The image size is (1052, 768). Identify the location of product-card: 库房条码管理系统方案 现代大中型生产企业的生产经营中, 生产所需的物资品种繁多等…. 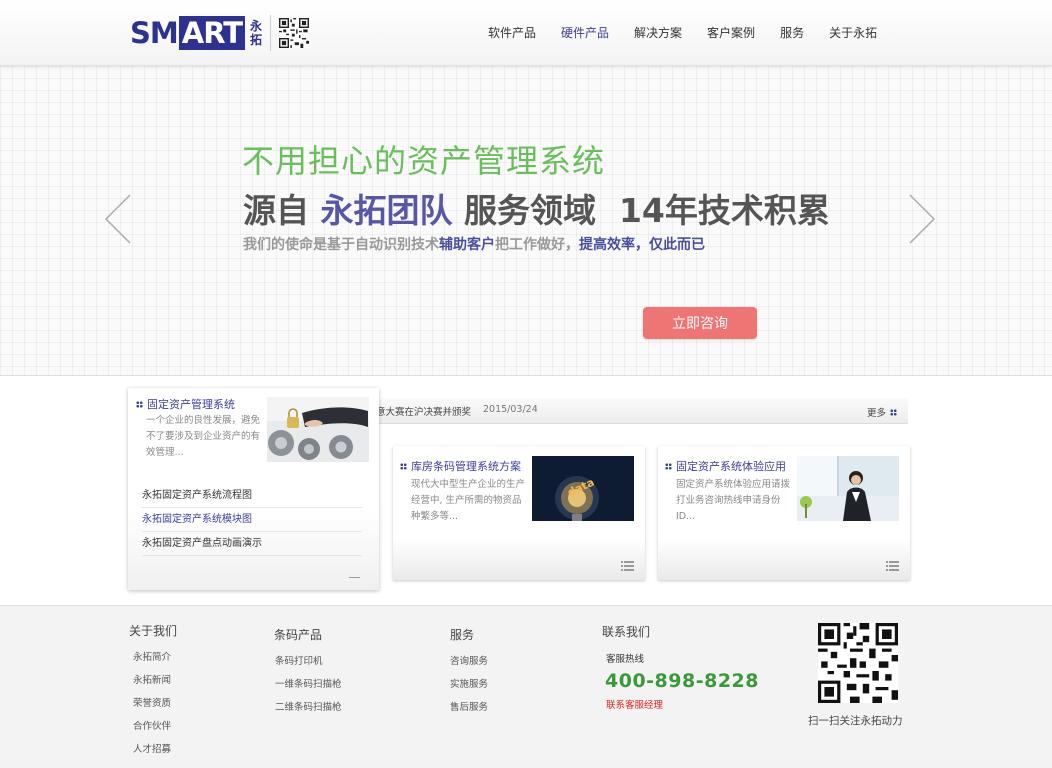
(519, 513).